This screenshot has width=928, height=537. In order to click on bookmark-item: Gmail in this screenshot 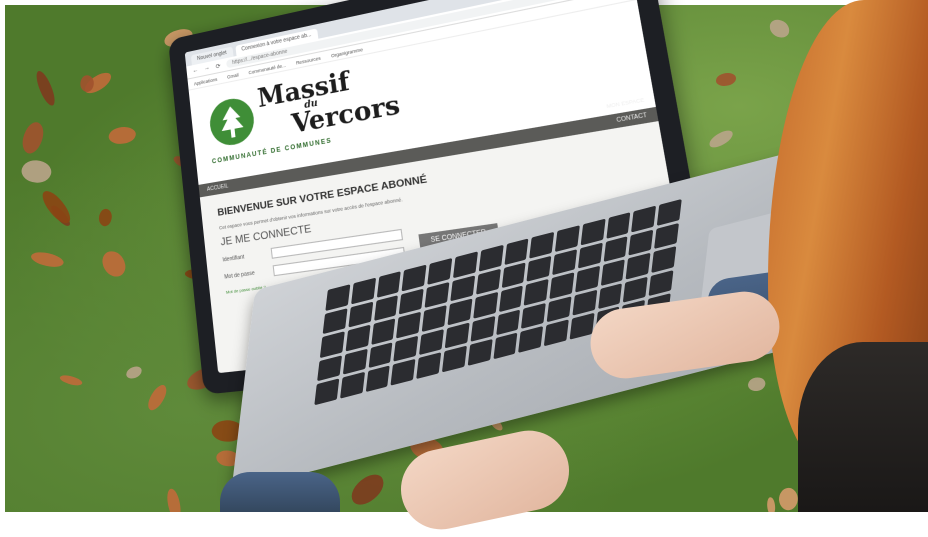, I will do `click(233, 75)`.